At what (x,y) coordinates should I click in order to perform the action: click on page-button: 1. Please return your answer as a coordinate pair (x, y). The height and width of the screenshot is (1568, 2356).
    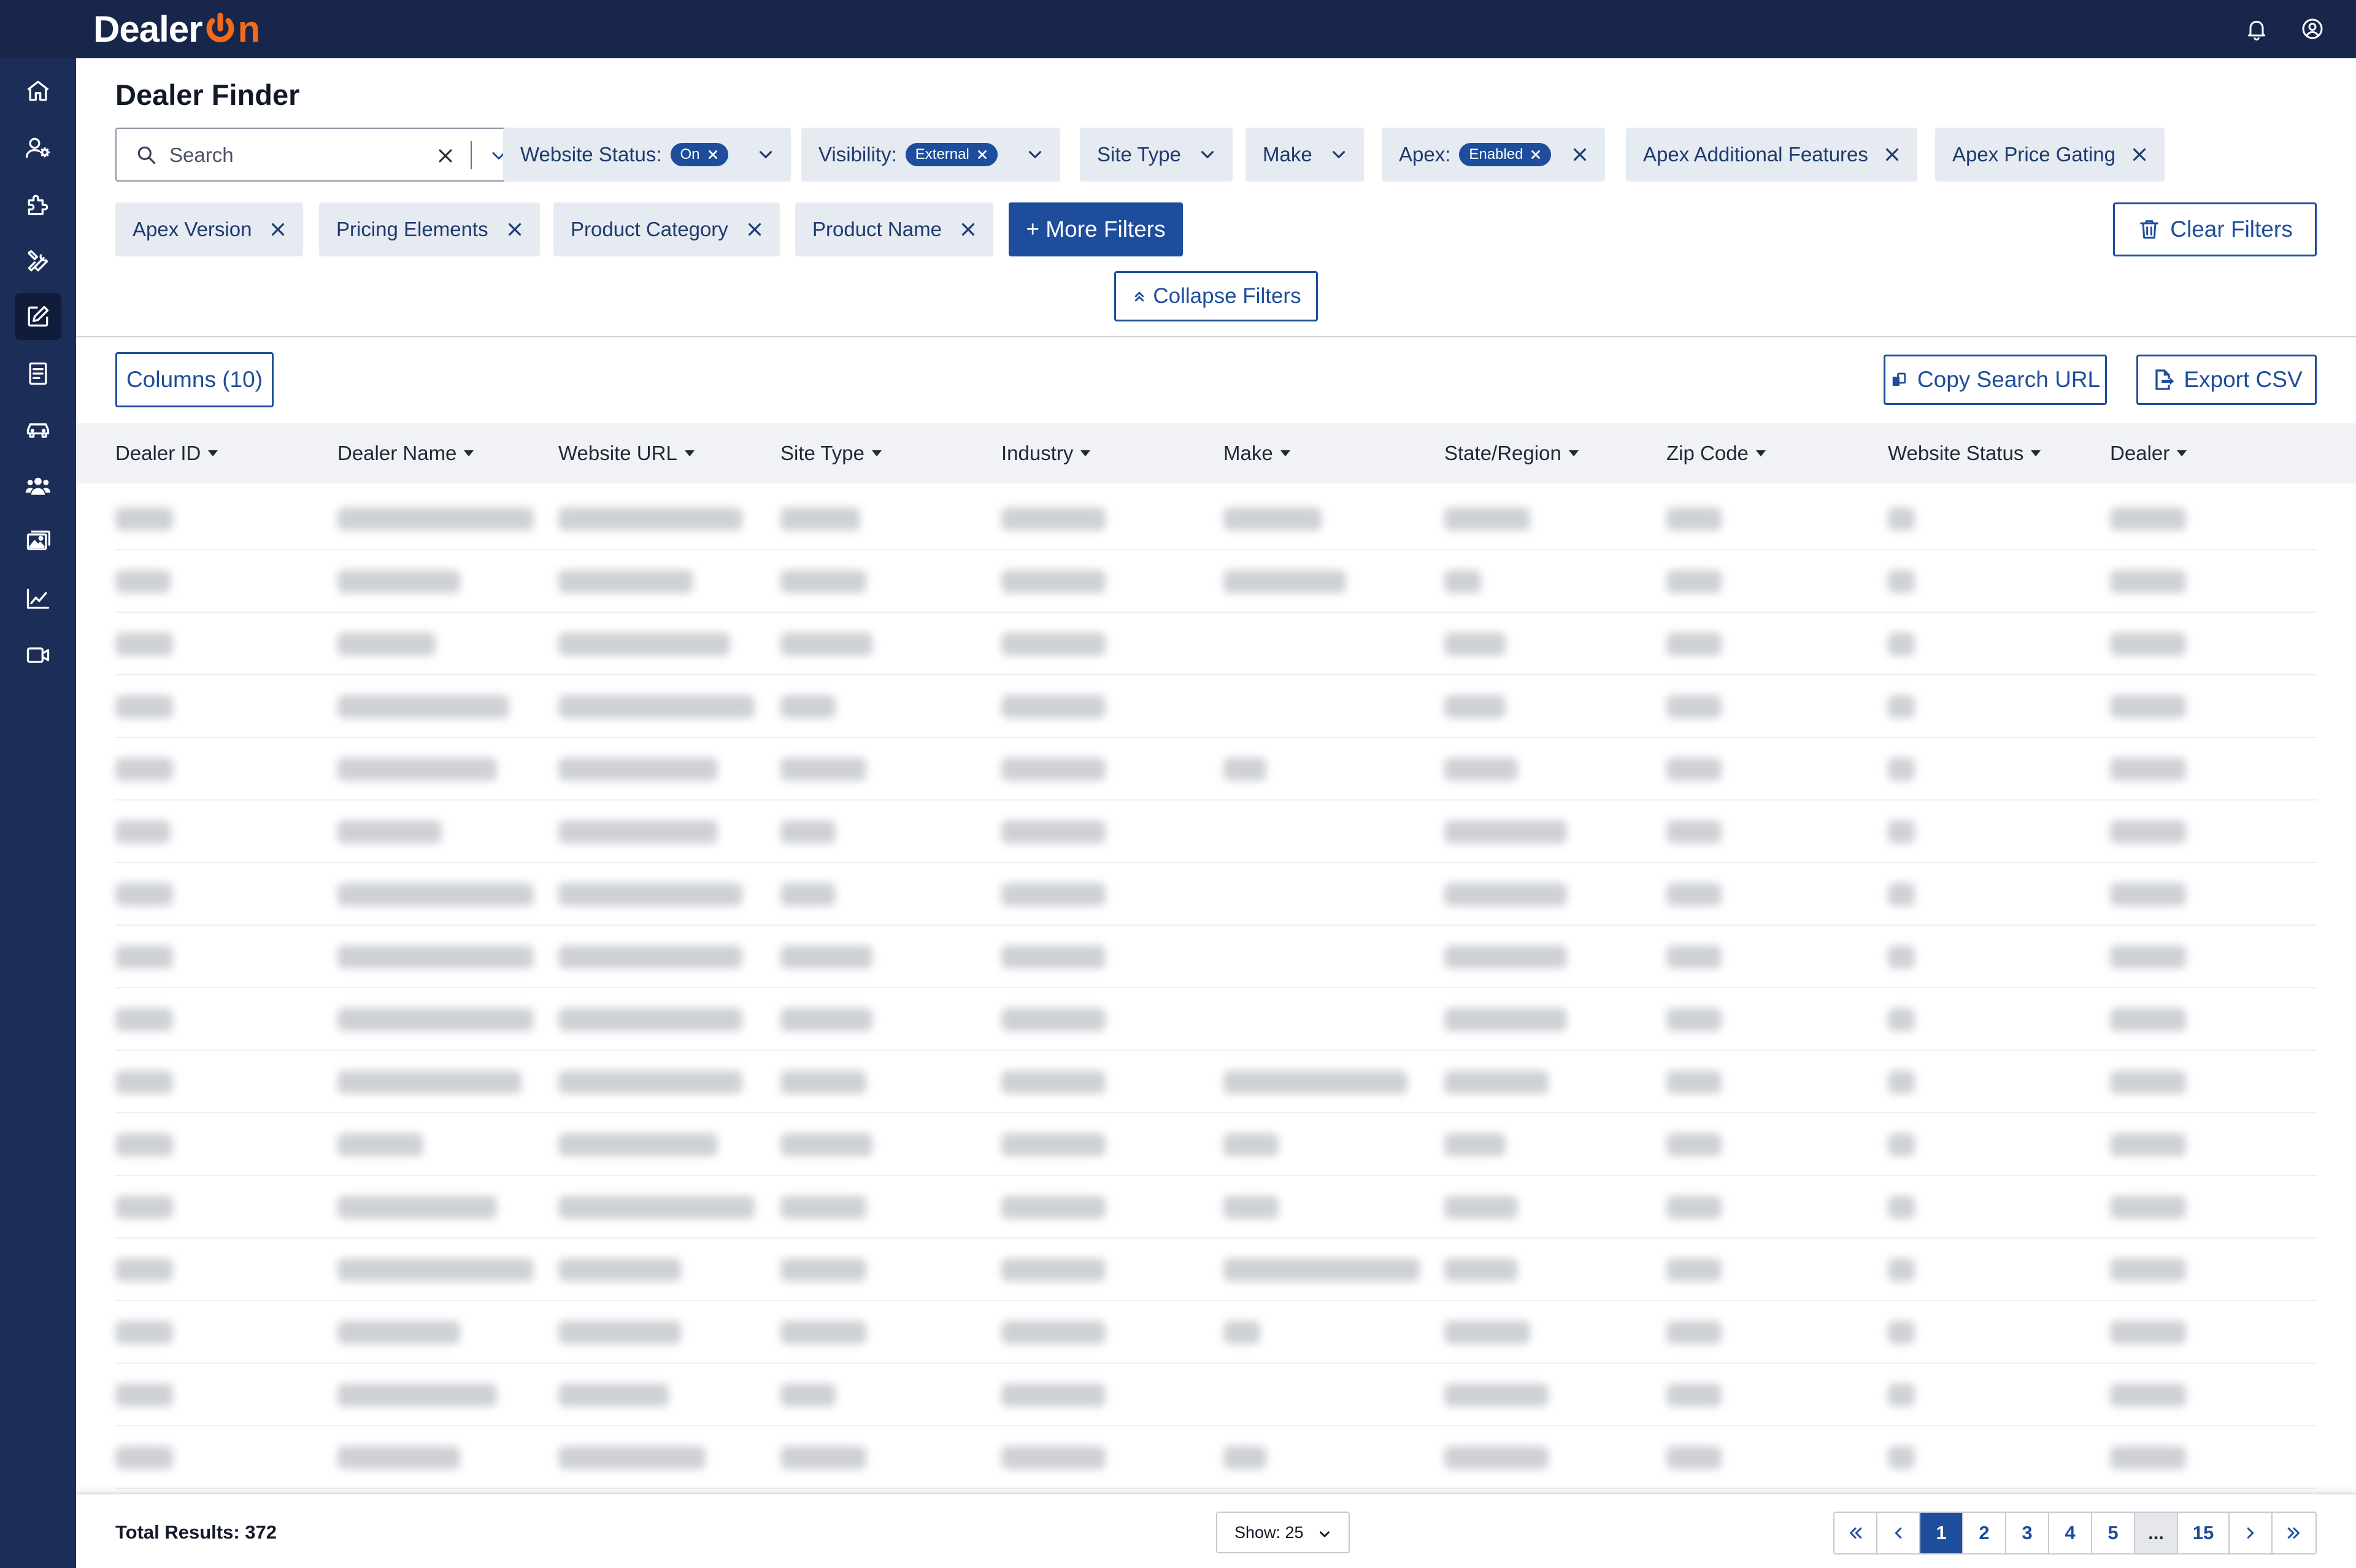
    Looking at the image, I should click on (1941, 1533).